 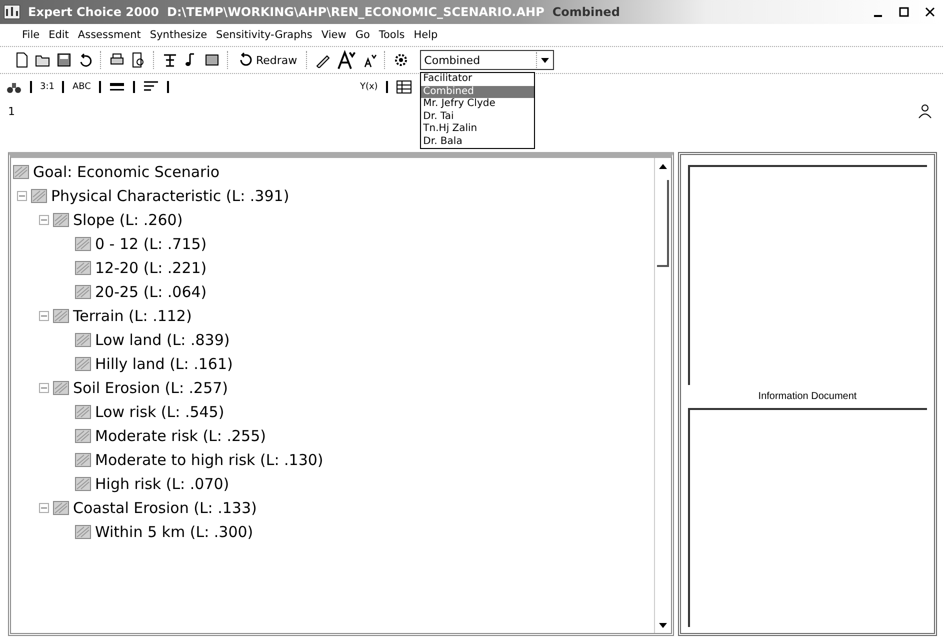 I want to click on dropdown-option: Tn.Hj Zalin, so click(x=477, y=129).